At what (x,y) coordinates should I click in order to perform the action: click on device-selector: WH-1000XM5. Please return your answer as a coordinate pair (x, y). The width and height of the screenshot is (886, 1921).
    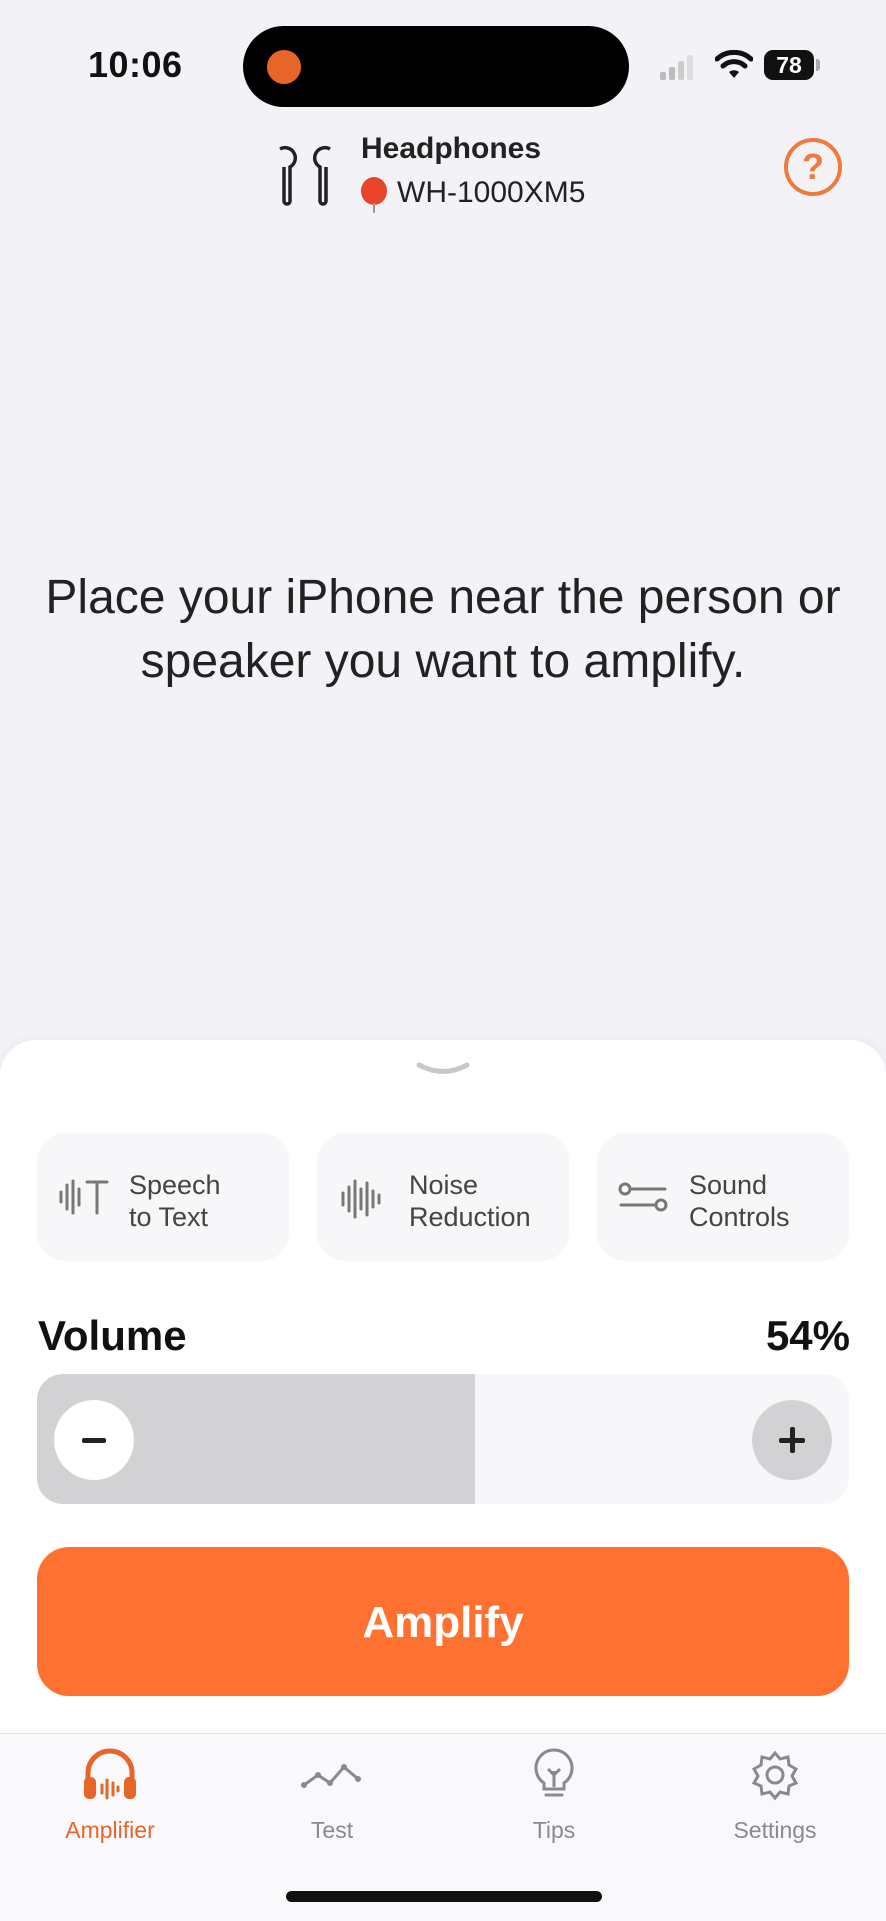
    Looking at the image, I should click on (473, 194).